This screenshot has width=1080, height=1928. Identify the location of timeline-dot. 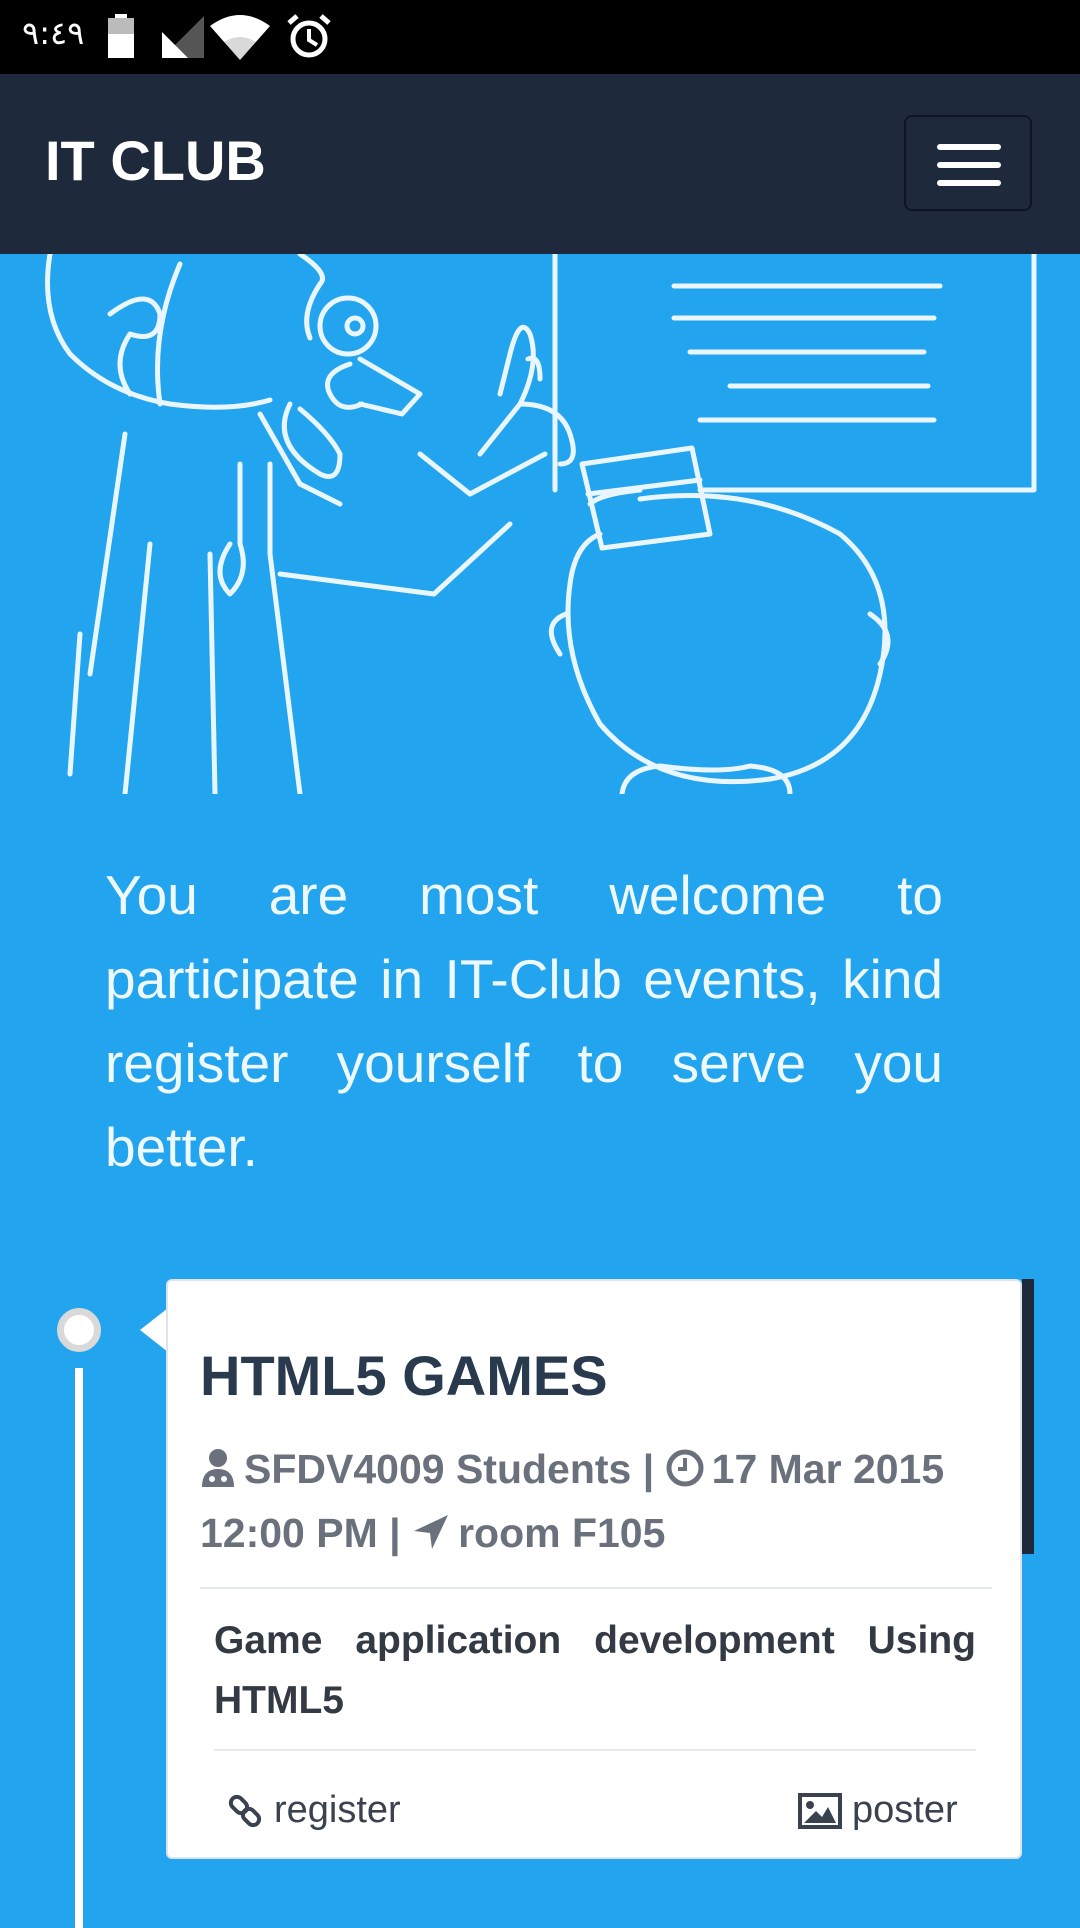
(79, 1330).